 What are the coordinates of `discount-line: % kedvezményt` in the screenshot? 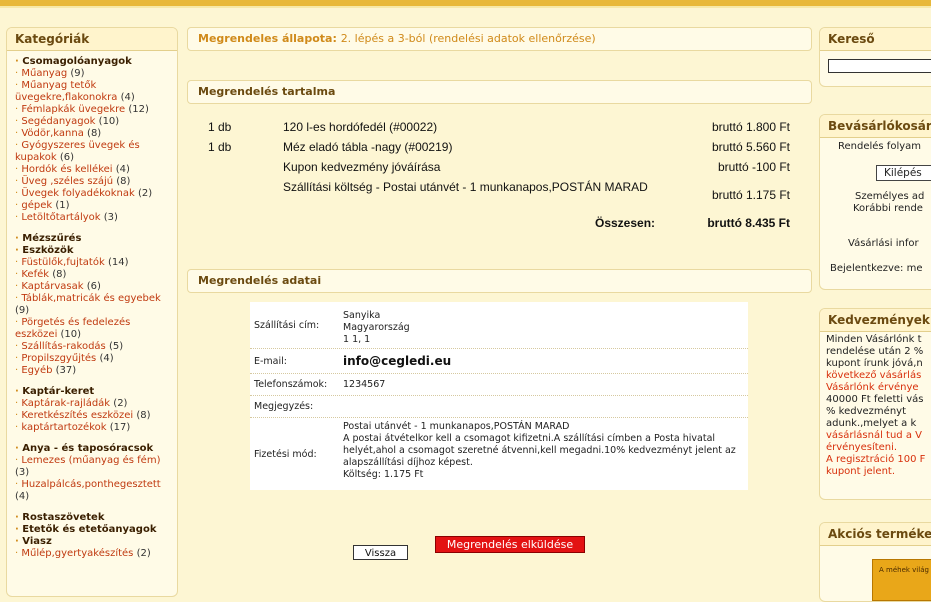 It's located at (866, 411).